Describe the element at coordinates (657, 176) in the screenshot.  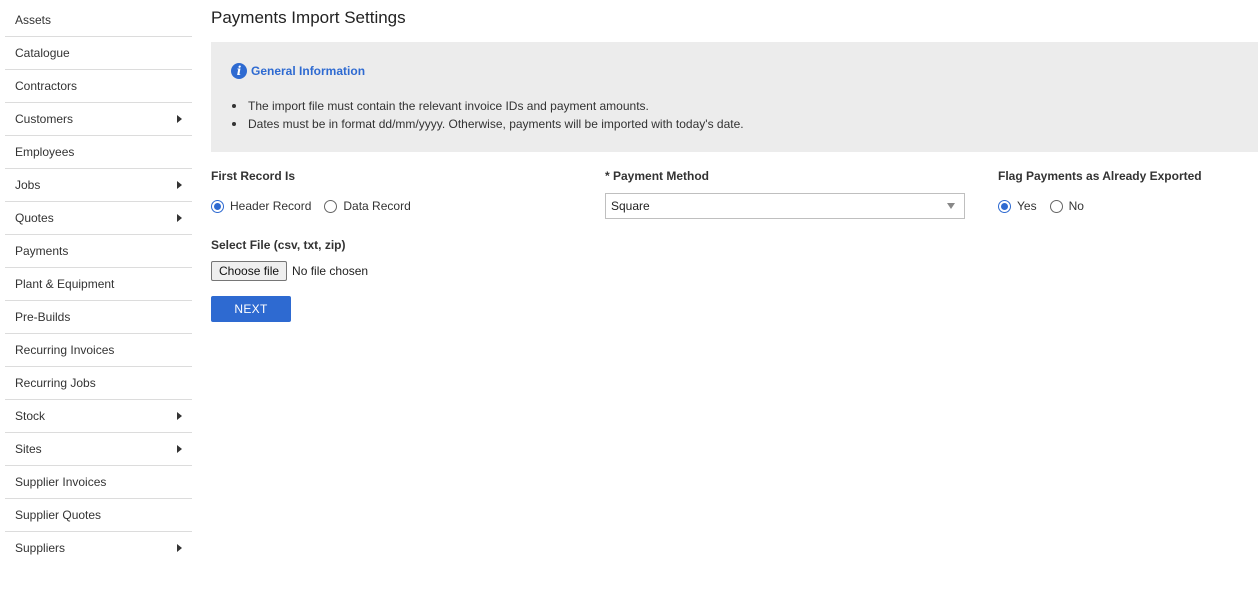
I see `payment-method-label: * Payment Method` at that location.